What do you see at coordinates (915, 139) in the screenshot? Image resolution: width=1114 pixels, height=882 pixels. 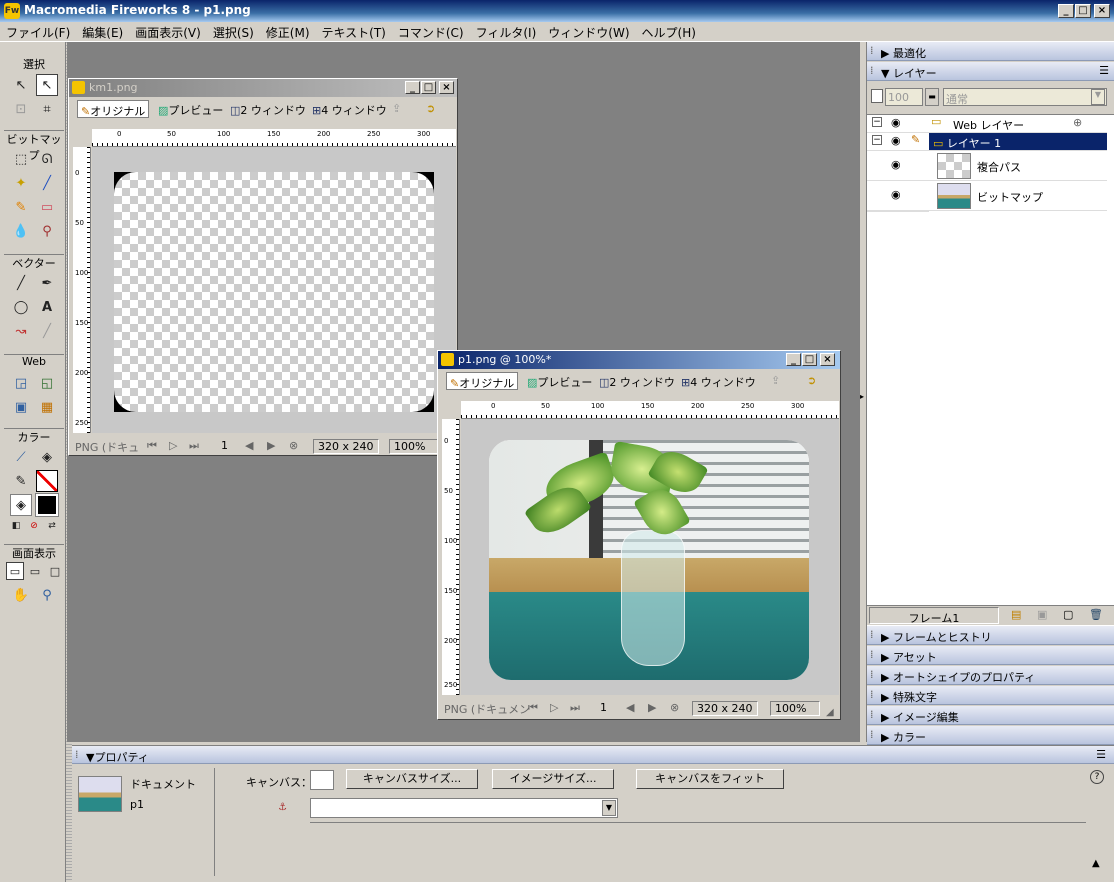 I see `pencil-icon: ✎` at bounding box center [915, 139].